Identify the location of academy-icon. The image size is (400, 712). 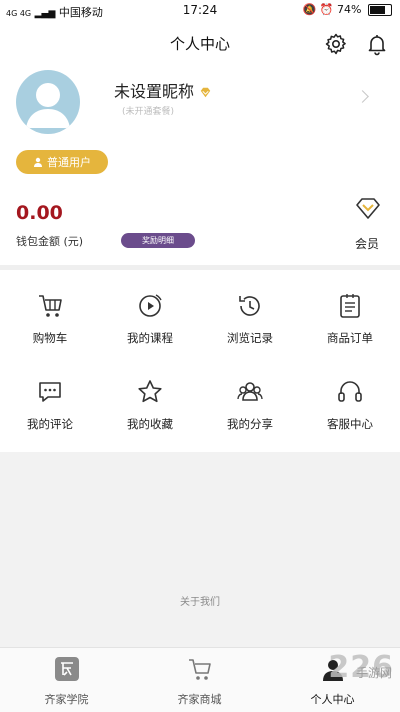
(66, 669).